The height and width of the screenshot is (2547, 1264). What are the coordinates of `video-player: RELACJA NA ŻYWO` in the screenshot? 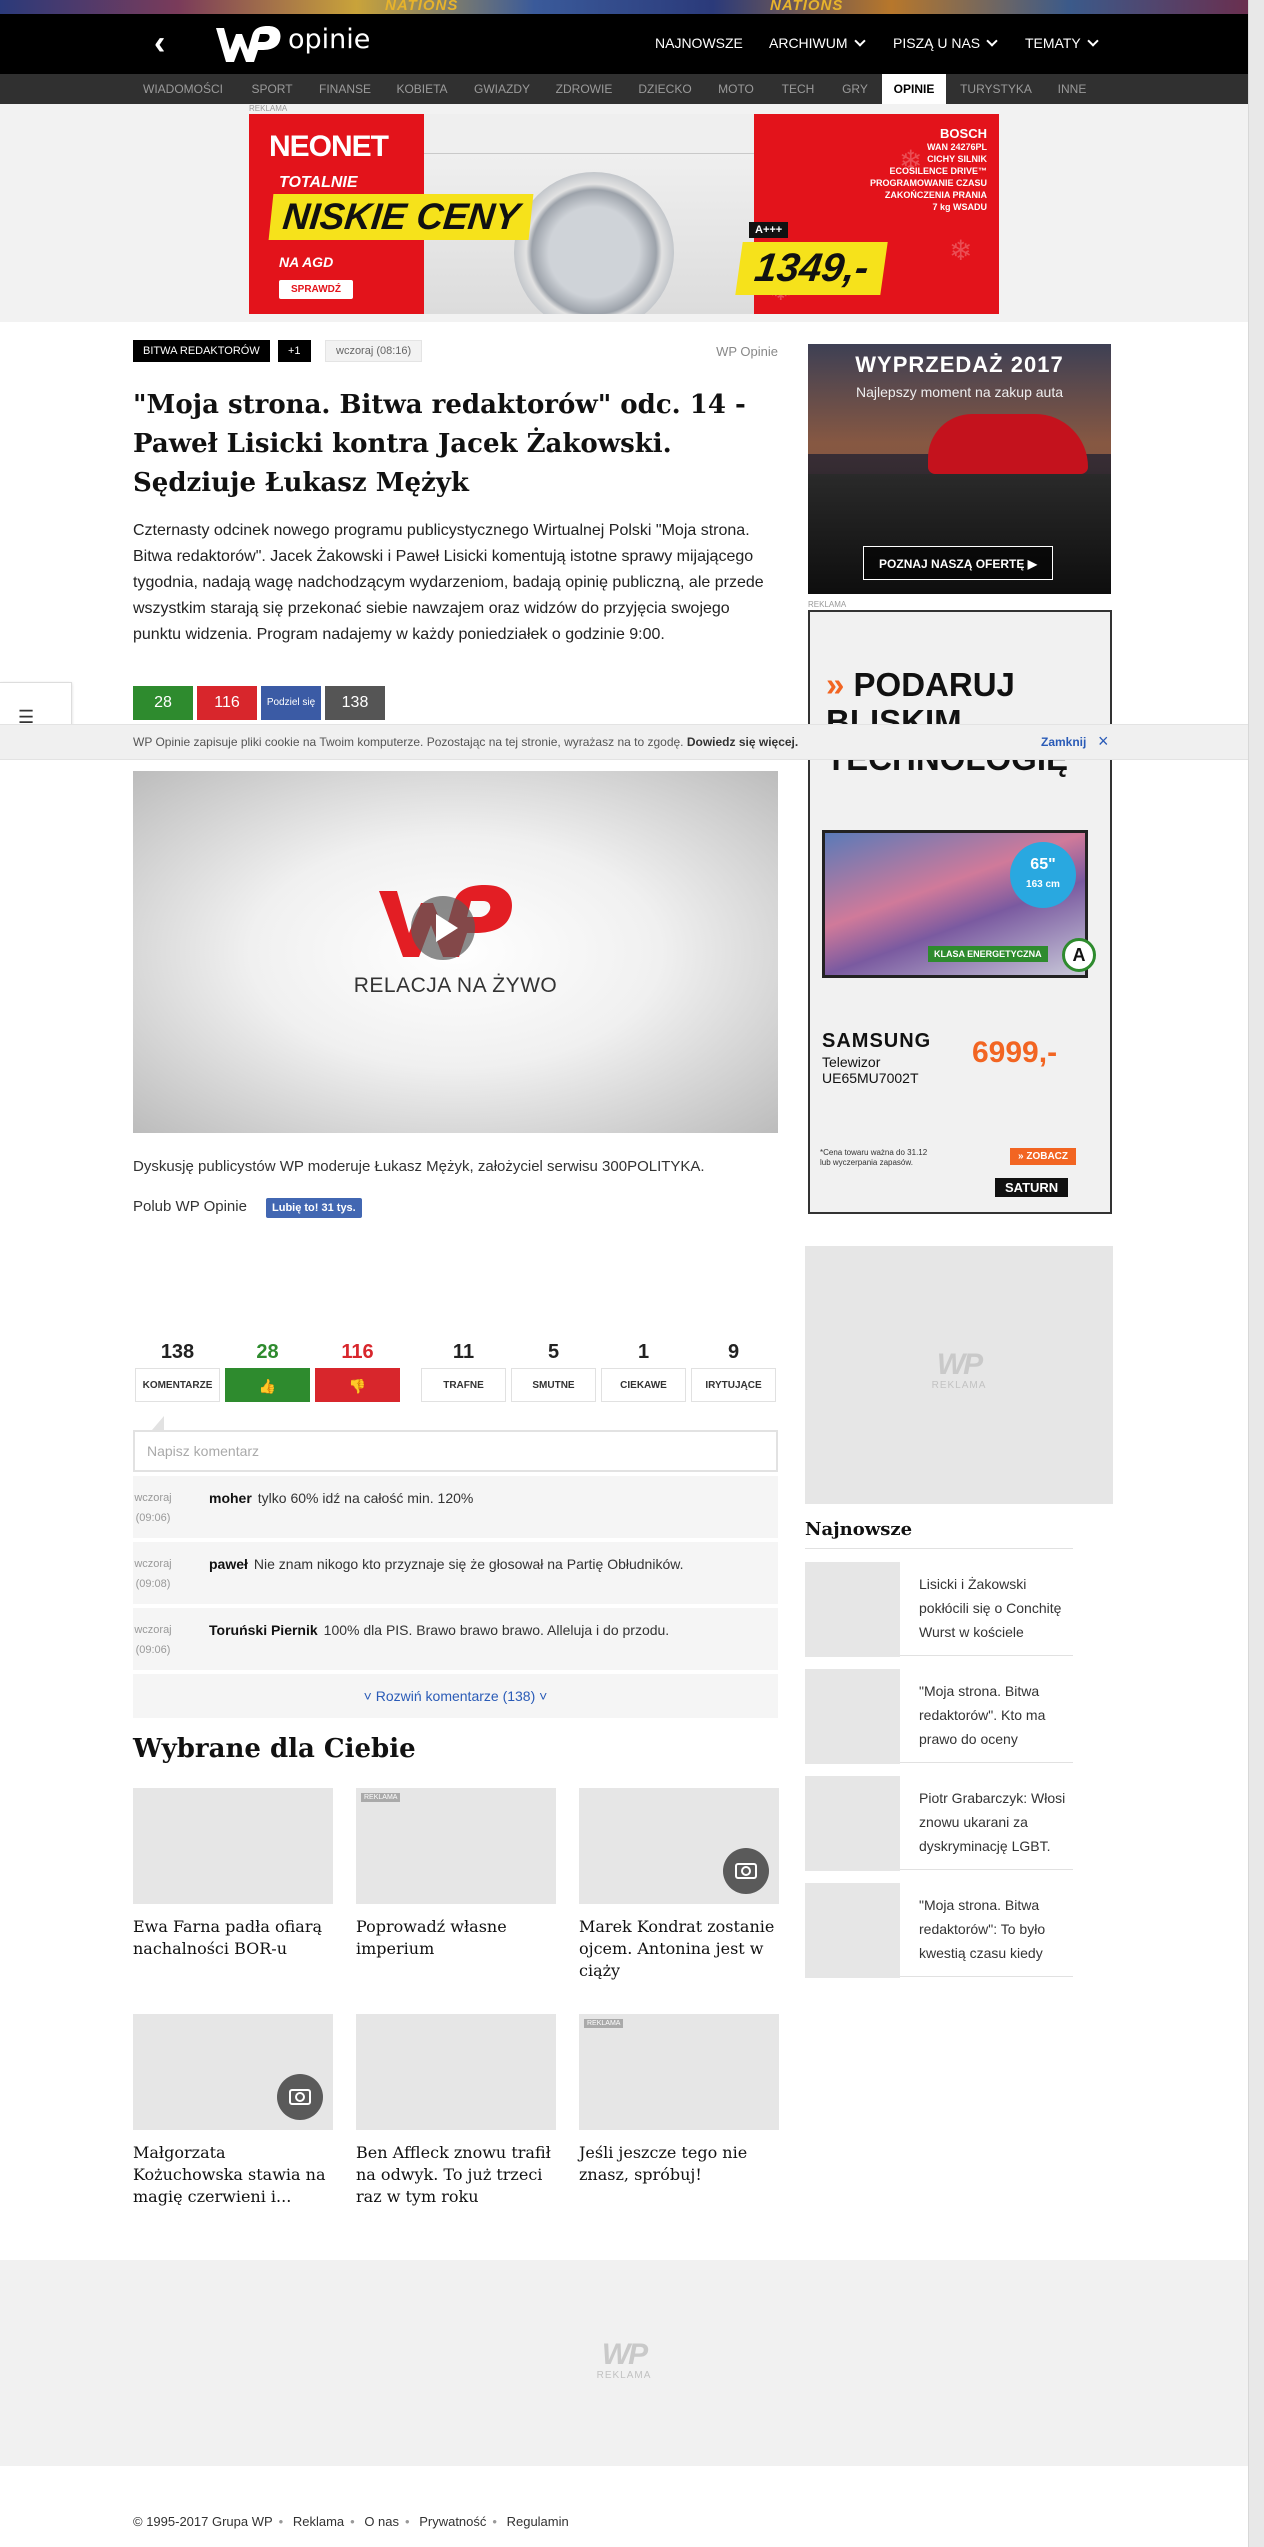 It's located at (455, 952).